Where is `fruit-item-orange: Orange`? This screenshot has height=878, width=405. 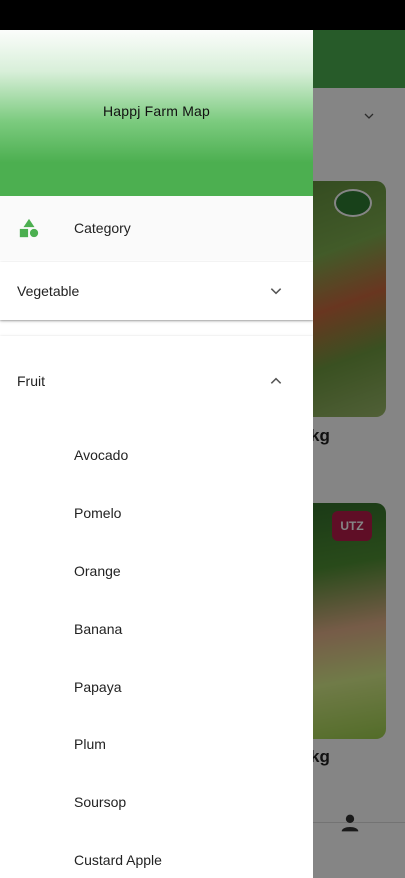
fruit-item-orange: Orange is located at coordinates (156, 571).